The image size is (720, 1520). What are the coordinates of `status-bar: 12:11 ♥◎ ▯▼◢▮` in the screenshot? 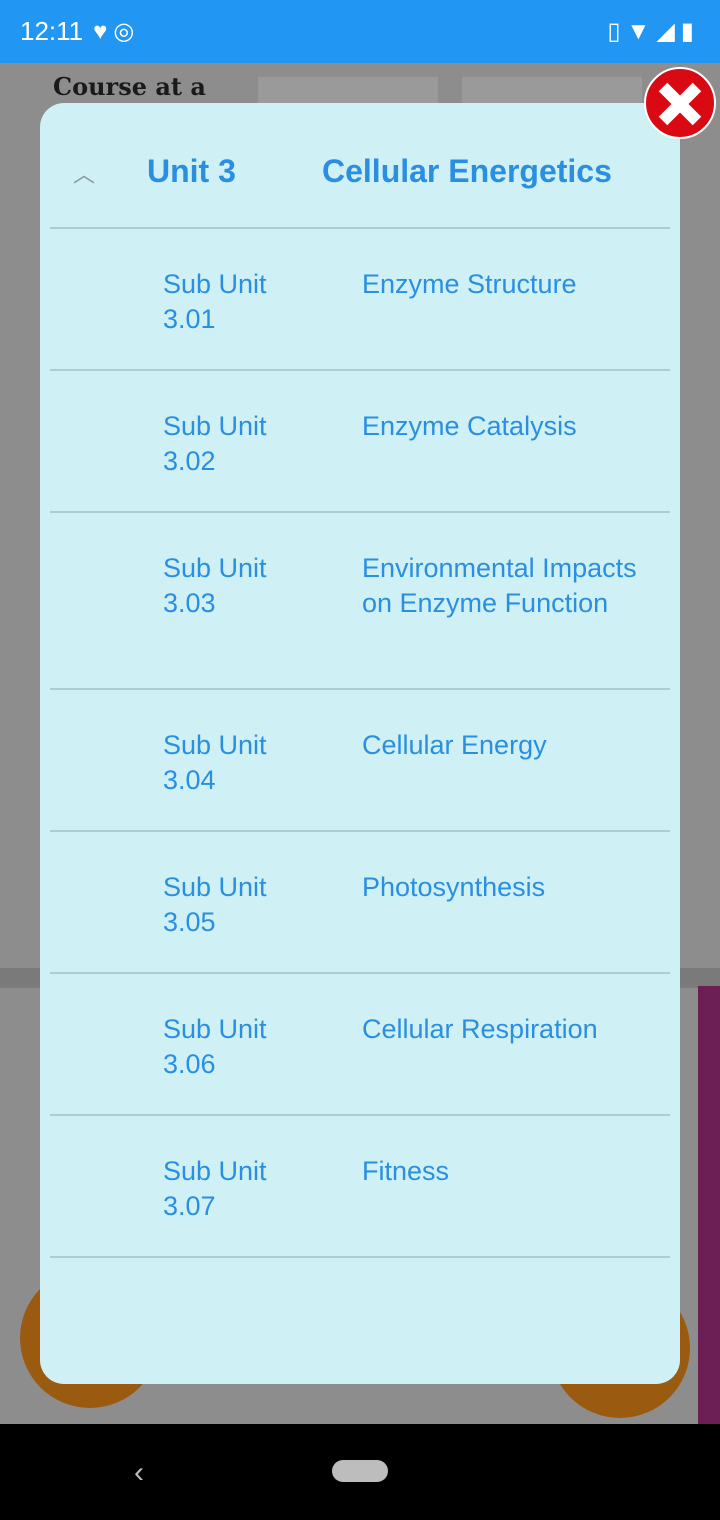 It's located at (360, 31).